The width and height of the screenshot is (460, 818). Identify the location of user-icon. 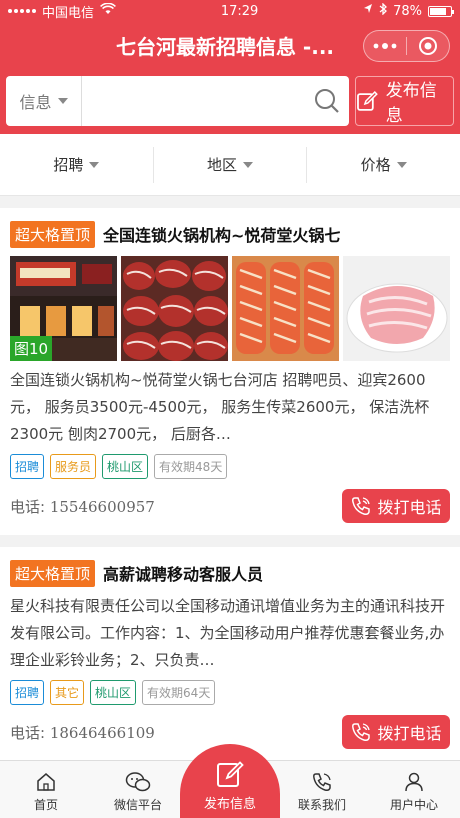
(414, 782).